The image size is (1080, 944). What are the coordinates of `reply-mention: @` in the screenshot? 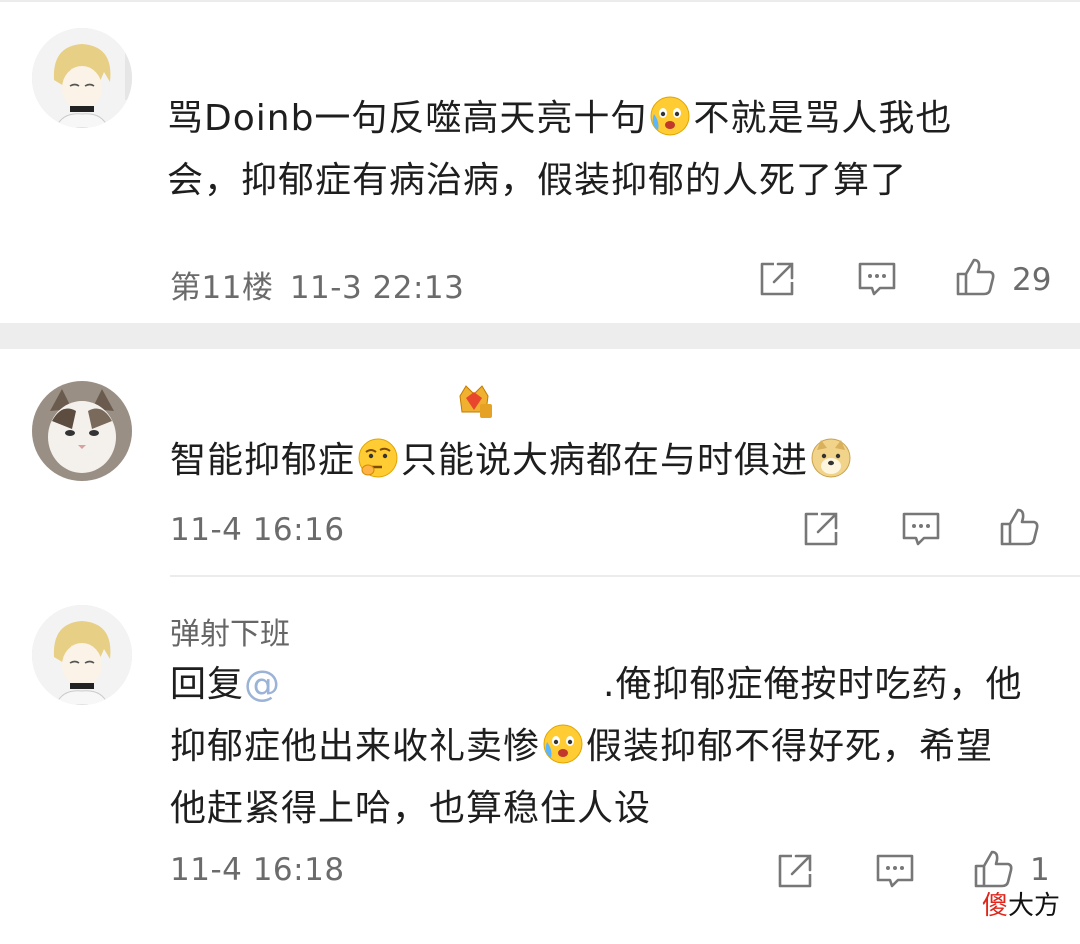 It's located at (262, 684).